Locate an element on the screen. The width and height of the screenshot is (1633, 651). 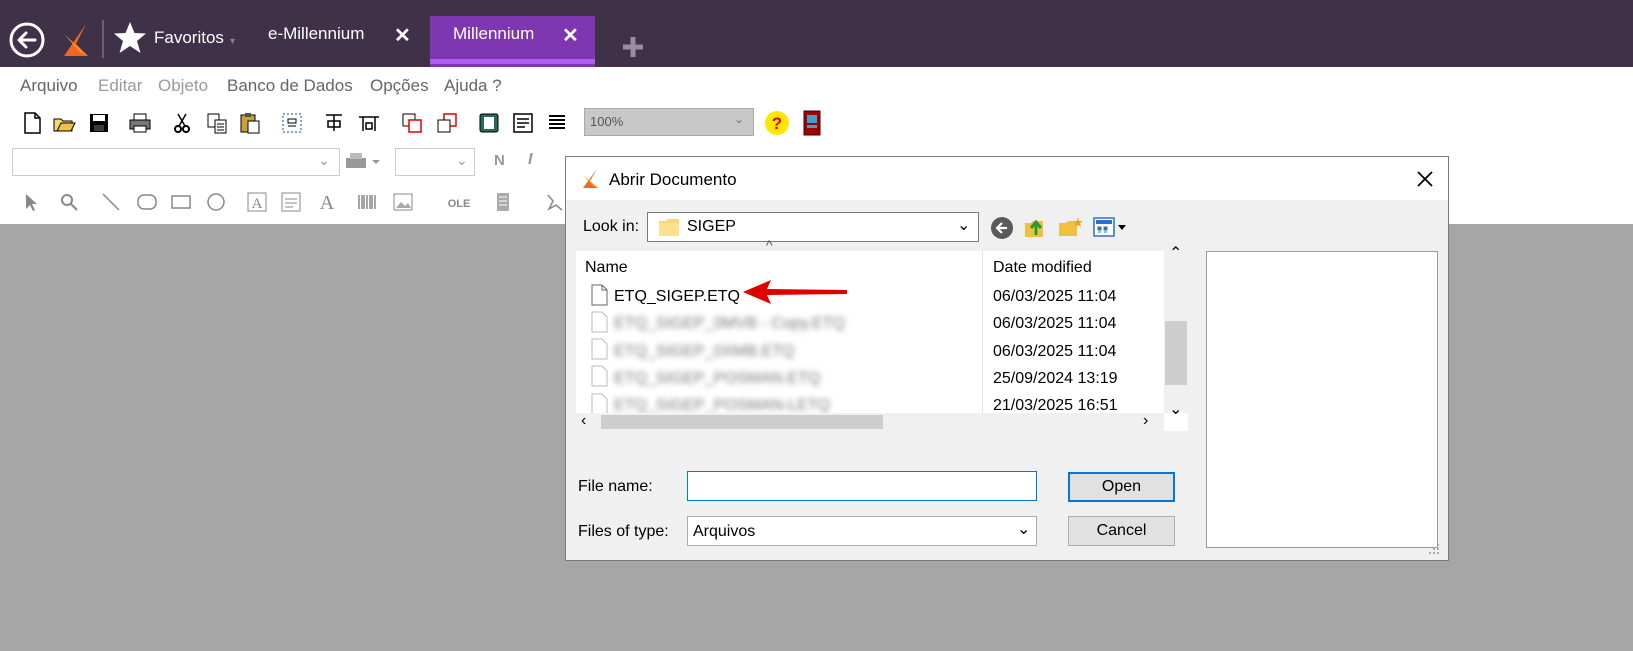
paste-icon is located at coordinates (250, 123).